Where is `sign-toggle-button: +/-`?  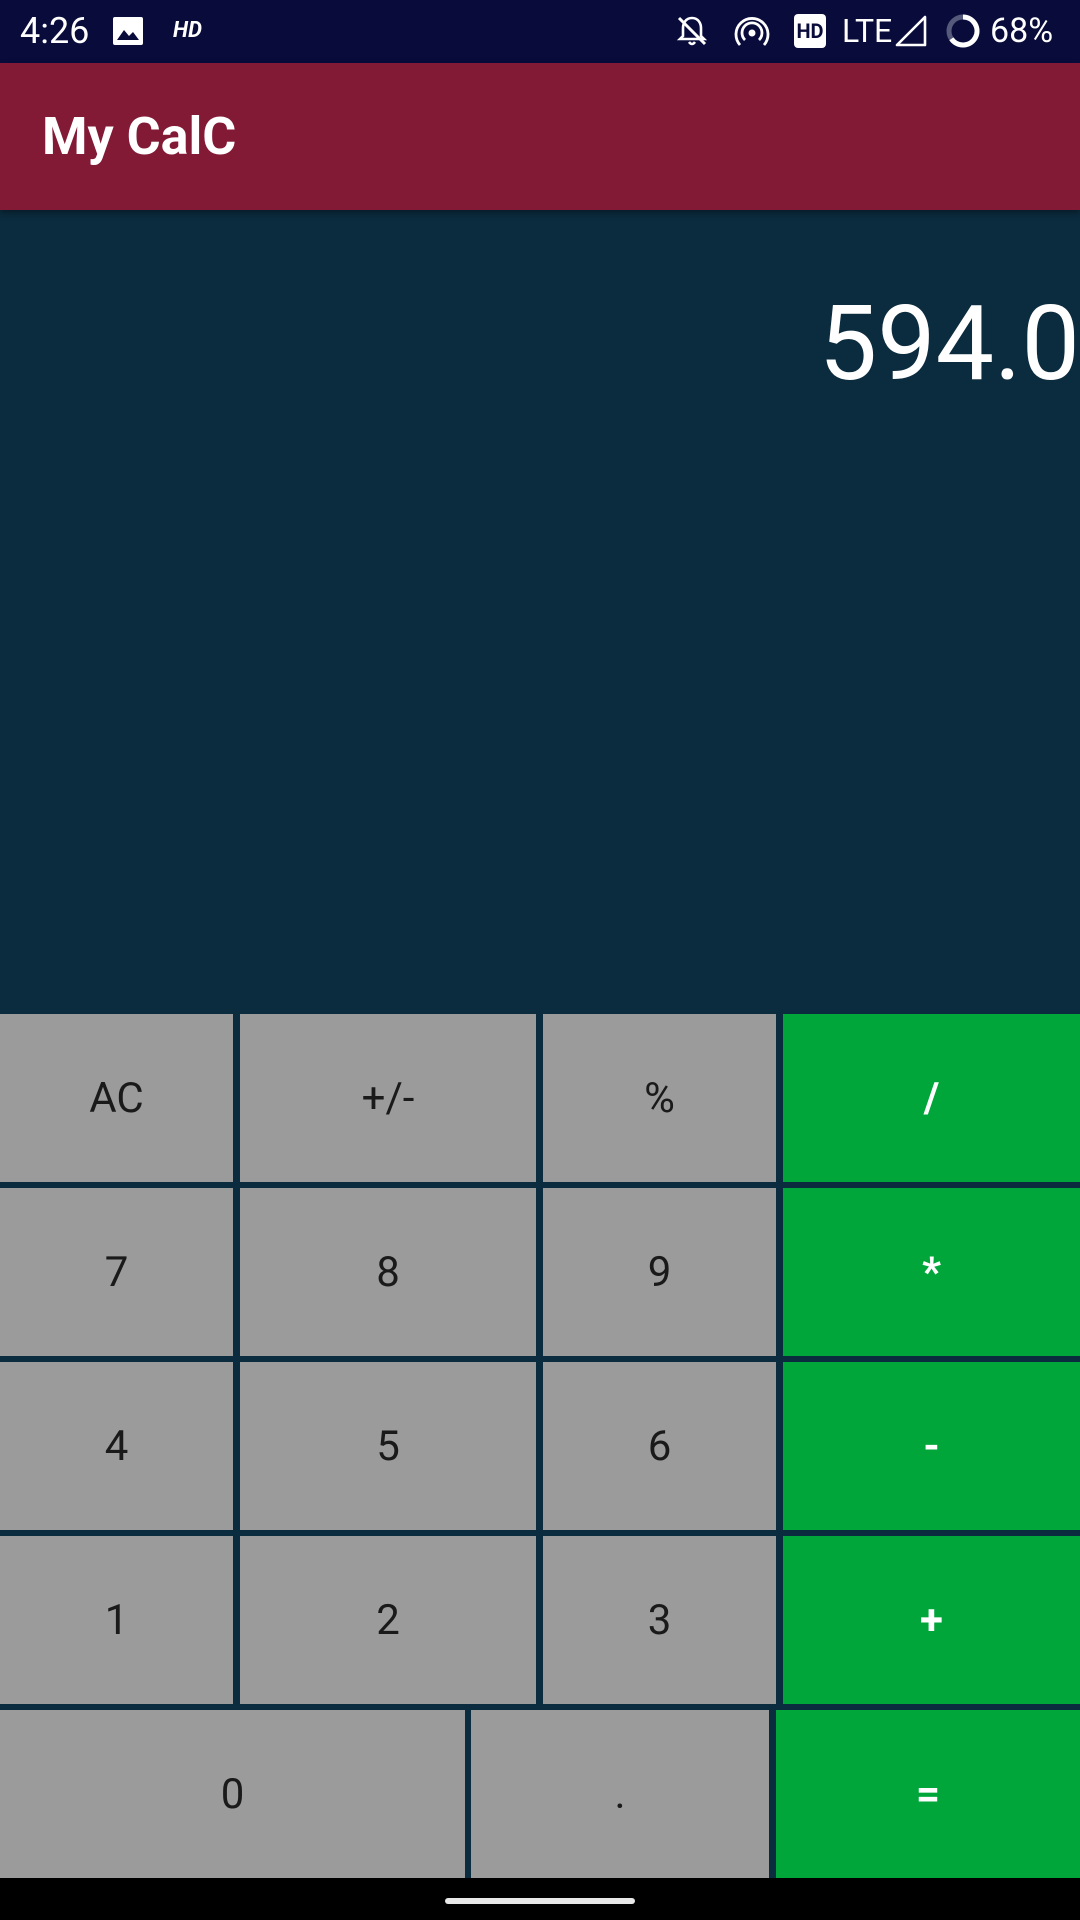 sign-toggle-button: +/- is located at coordinates (388, 1098).